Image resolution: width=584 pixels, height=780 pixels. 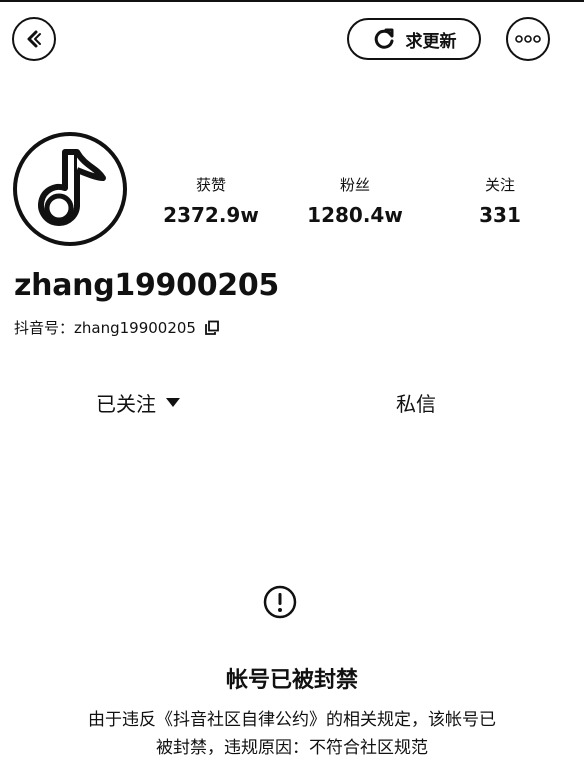 What do you see at coordinates (500, 215) in the screenshot?
I see `stat-following-value: 331` at bounding box center [500, 215].